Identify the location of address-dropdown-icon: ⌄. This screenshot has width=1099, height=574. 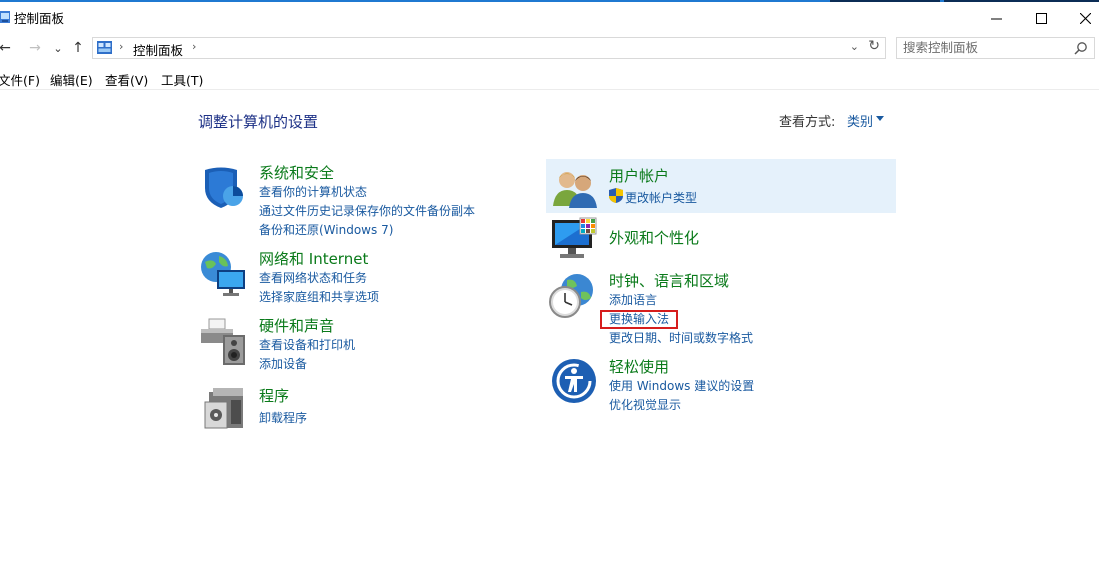
(854, 46).